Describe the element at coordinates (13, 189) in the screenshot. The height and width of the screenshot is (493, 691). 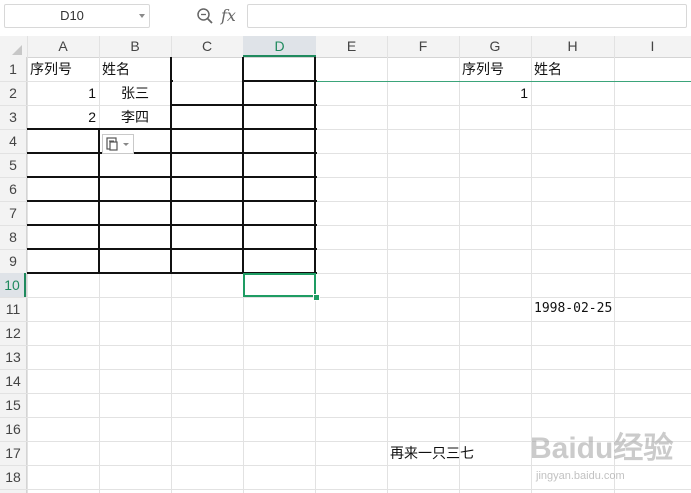
I see `row-header-6: 6` at that location.